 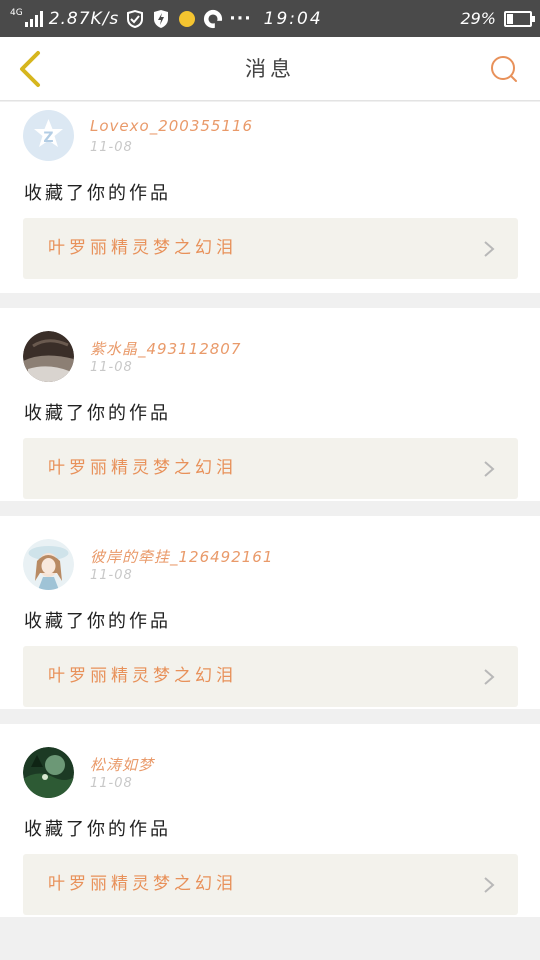 What do you see at coordinates (519, 18) in the screenshot?
I see `battery-icon` at bounding box center [519, 18].